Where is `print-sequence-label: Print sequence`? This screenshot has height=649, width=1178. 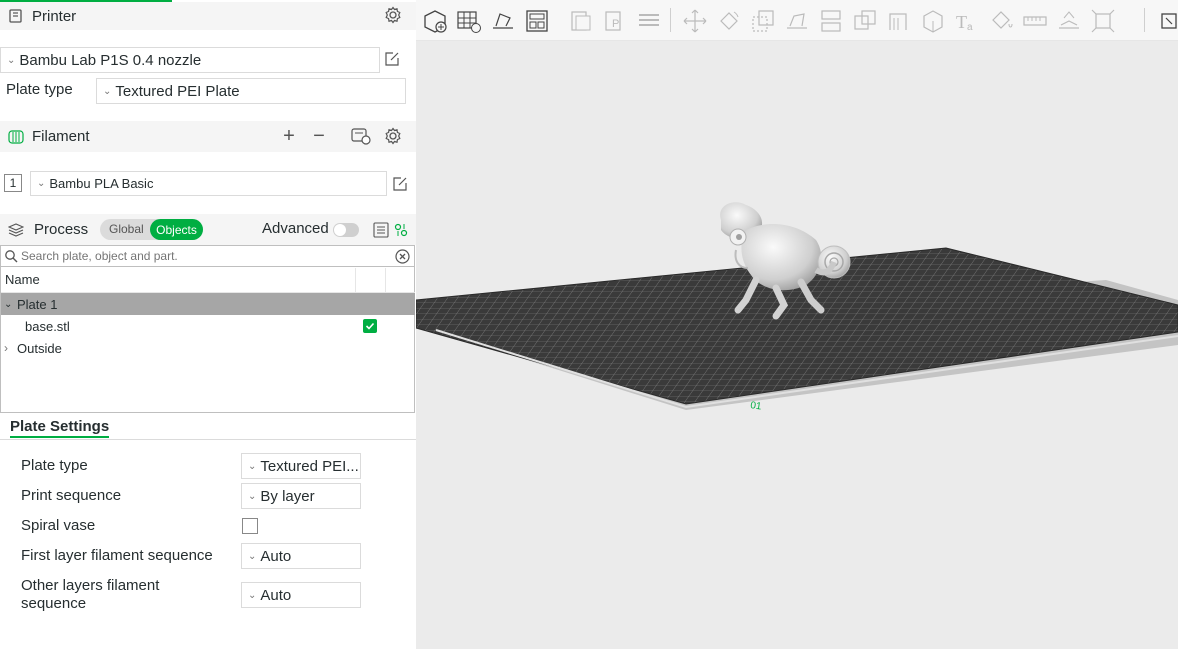
print-sequence-label: Print sequence is located at coordinates (71, 495).